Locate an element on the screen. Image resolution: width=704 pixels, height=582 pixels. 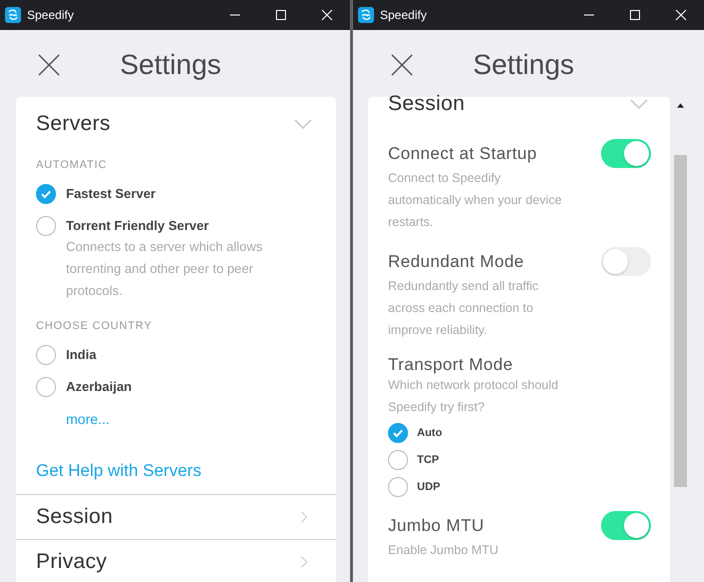
option-label: TCP is located at coordinates (428, 460).